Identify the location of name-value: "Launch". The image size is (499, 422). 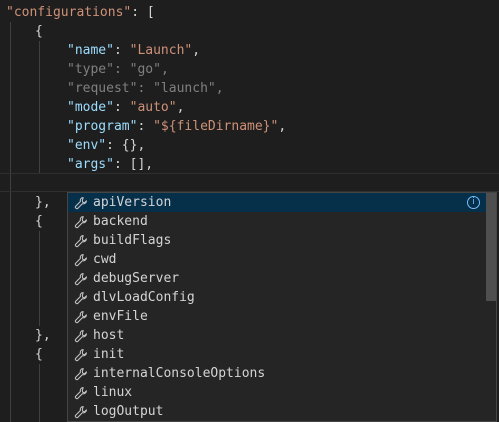
(161, 50).